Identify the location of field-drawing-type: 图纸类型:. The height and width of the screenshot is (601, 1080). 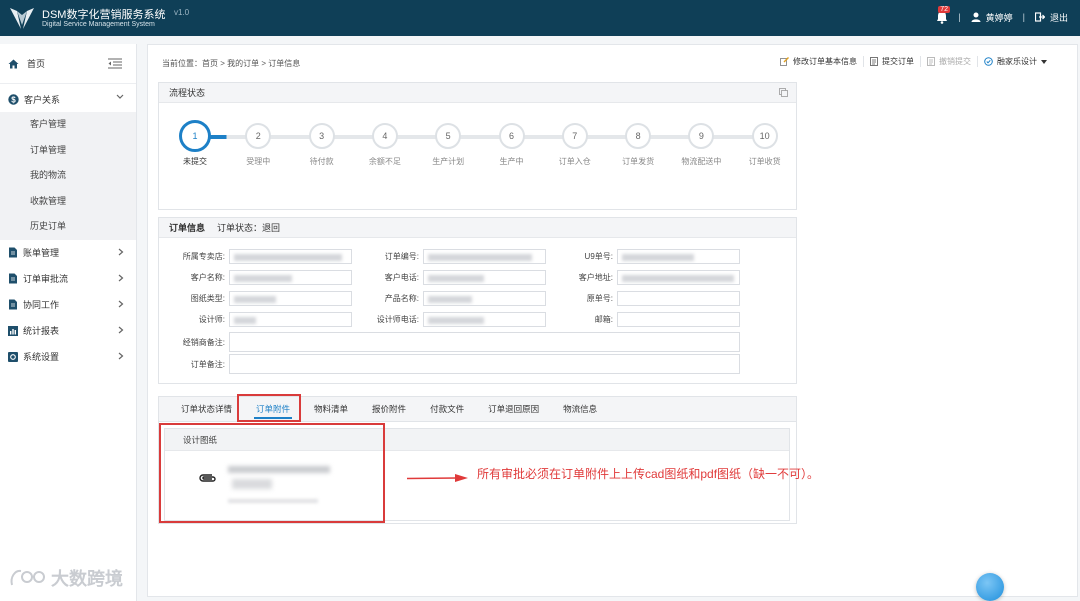
(255, 298).